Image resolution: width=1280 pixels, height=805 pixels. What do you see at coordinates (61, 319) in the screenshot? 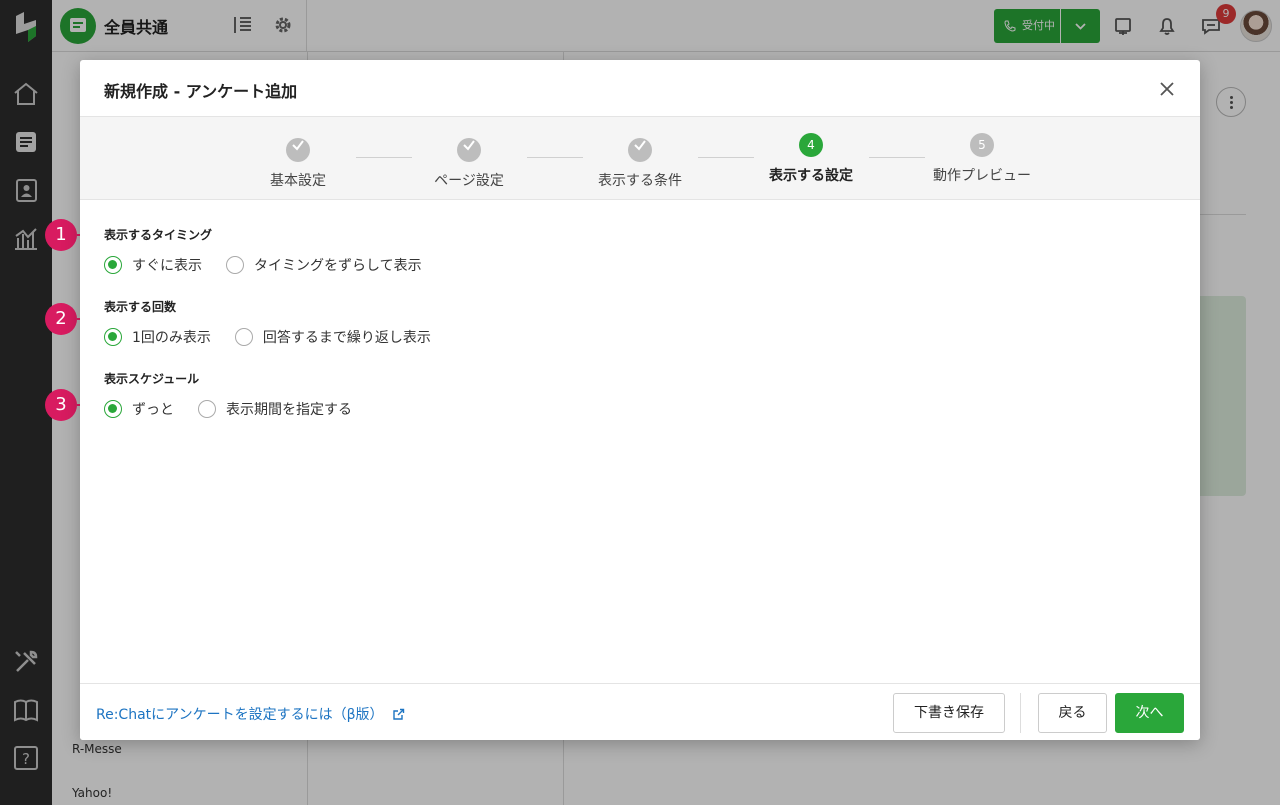
I see `annotation-marker-2: 2` at bounding box center [61, 319].